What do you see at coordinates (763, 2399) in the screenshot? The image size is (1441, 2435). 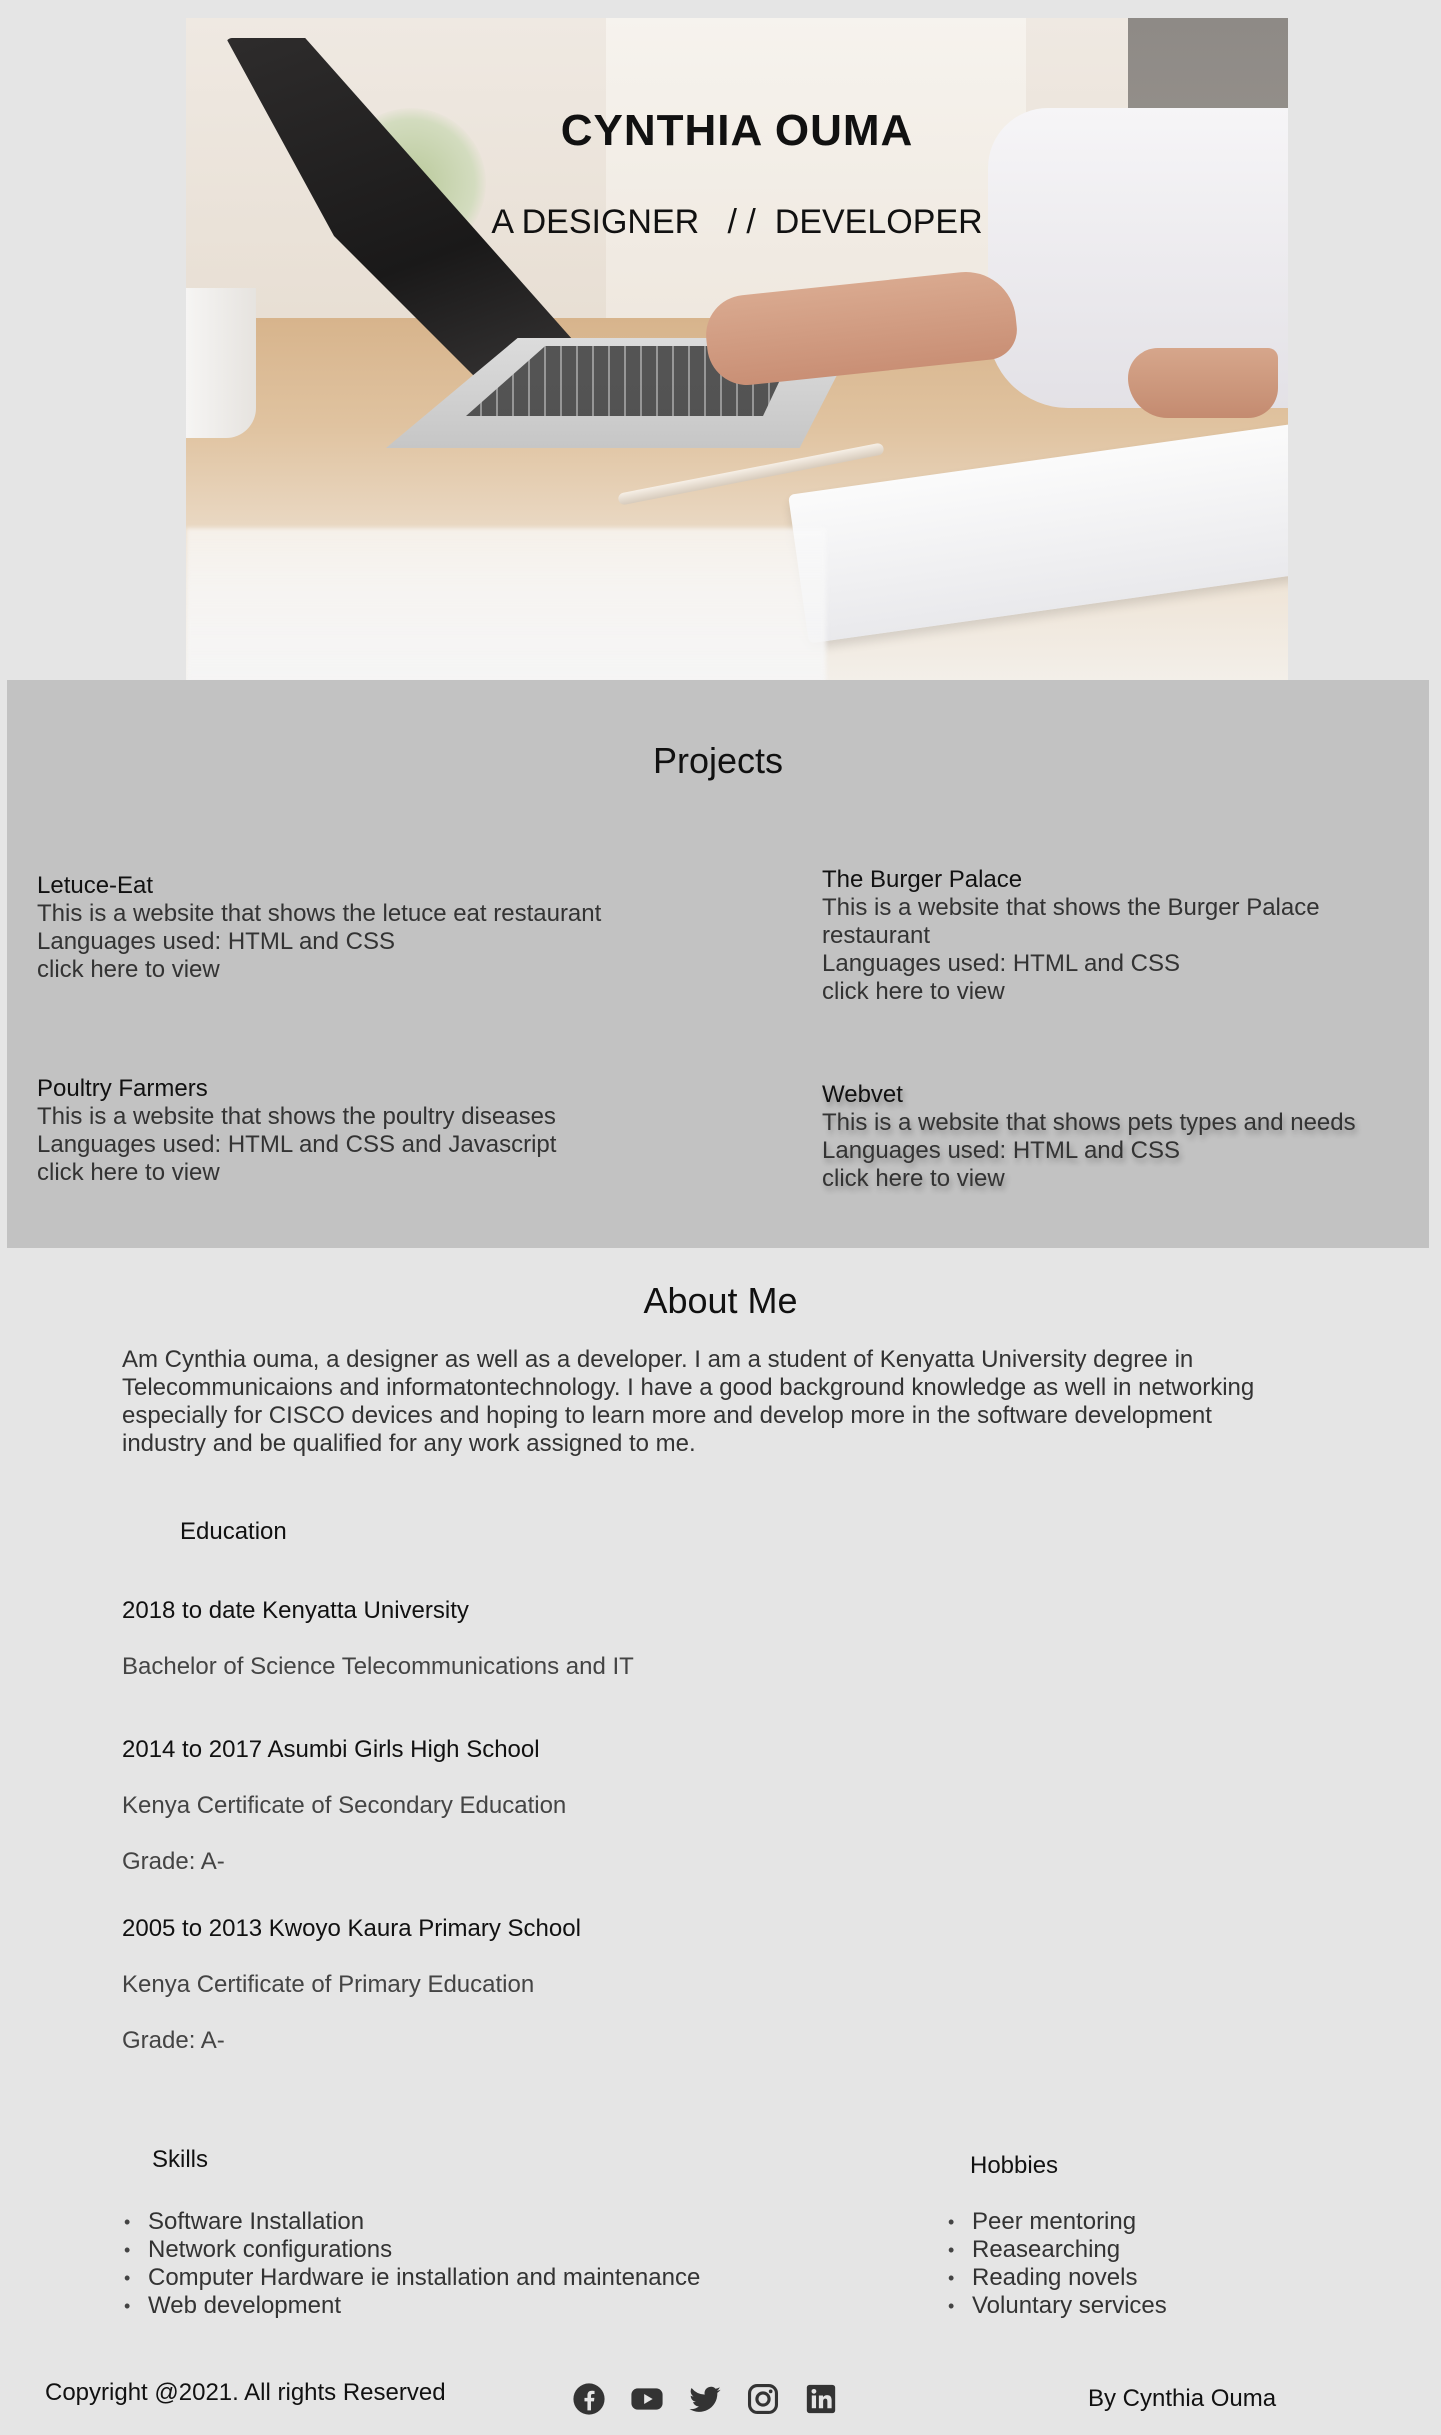 I see `instagram-icon` at bounding box center [763, 2399].